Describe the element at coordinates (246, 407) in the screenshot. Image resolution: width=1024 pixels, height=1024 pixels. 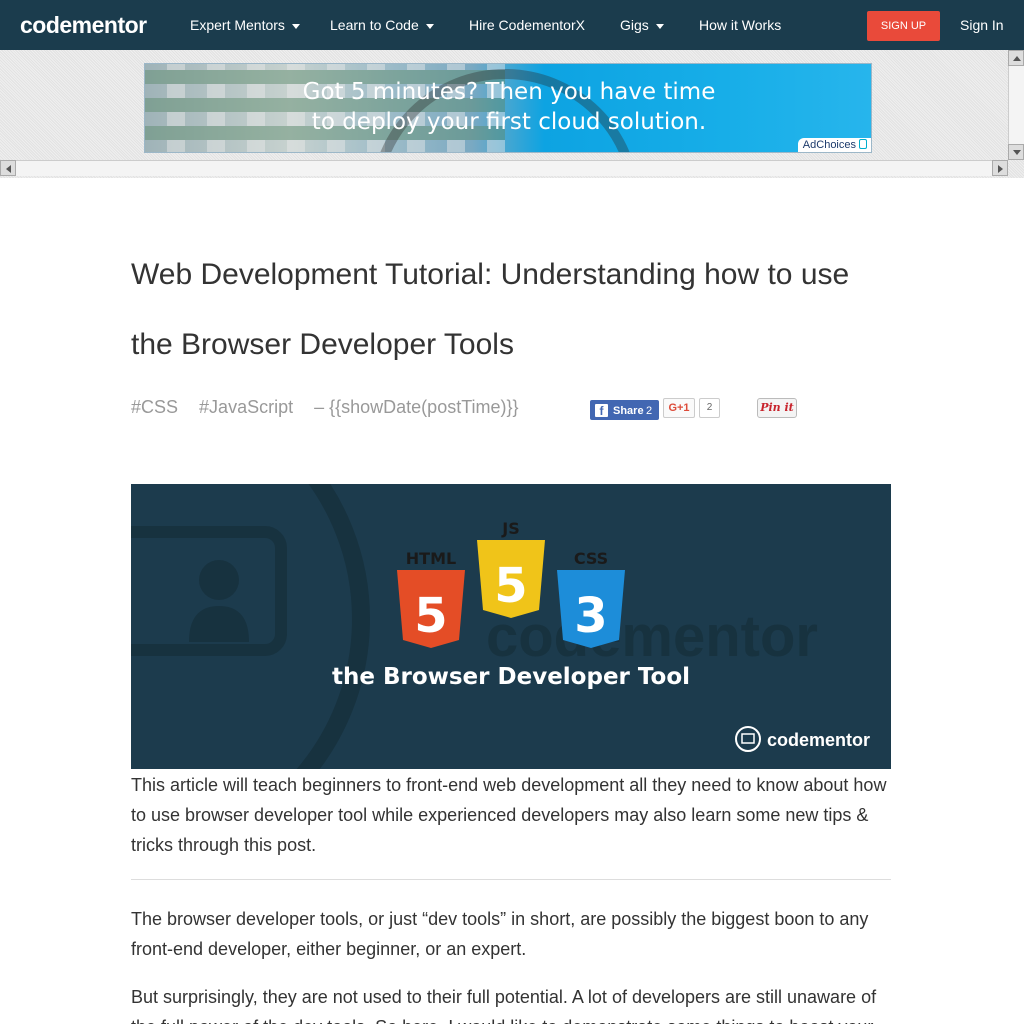
I see `tag-javascript: #JavaScript` at that location.